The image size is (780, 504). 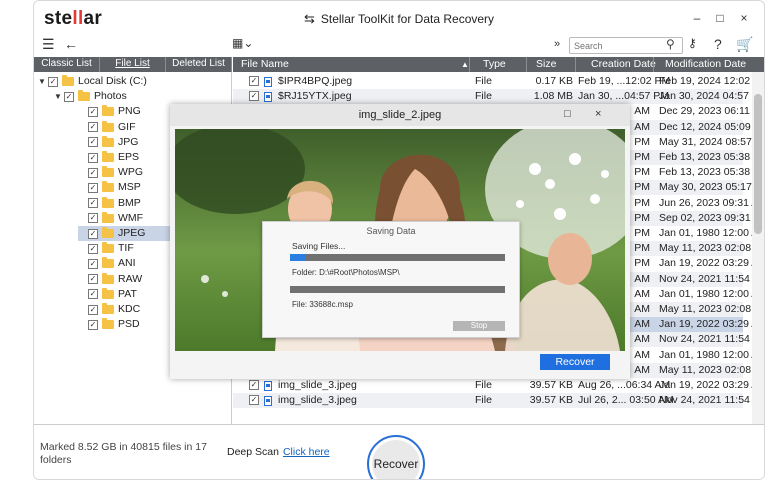 I want to click on file-name-cell: $RJ15YTX.jpeg, so click(x=315, y=96).